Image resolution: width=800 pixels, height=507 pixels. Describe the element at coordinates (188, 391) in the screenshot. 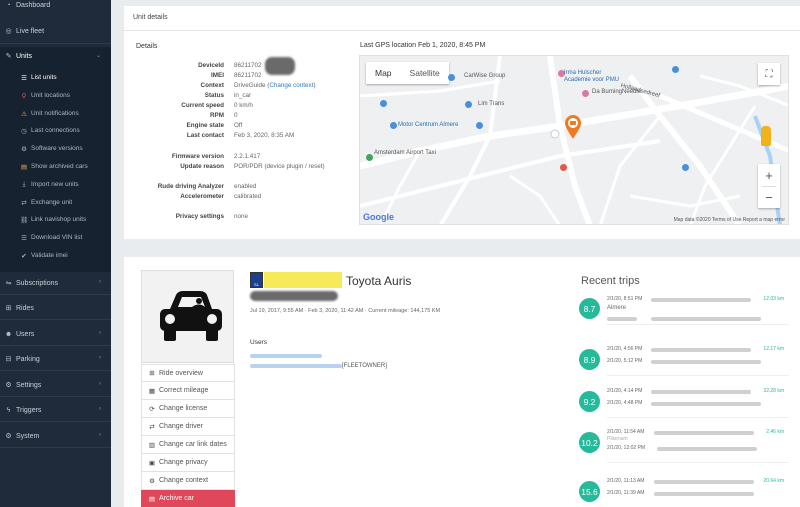

I see `correct-mileage-button: ▦ Correct mileage` at that location.